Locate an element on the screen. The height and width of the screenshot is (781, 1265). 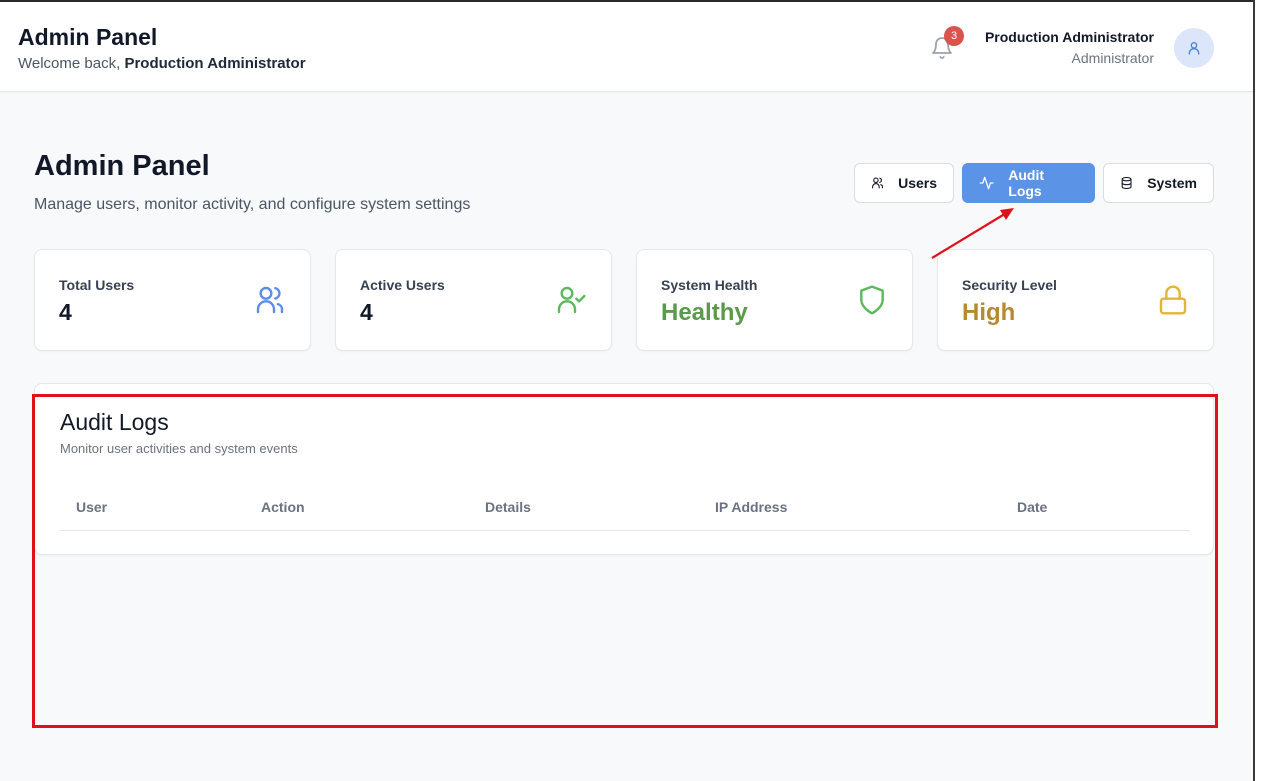
tab-system: System is located at coordinates (1158, 183).